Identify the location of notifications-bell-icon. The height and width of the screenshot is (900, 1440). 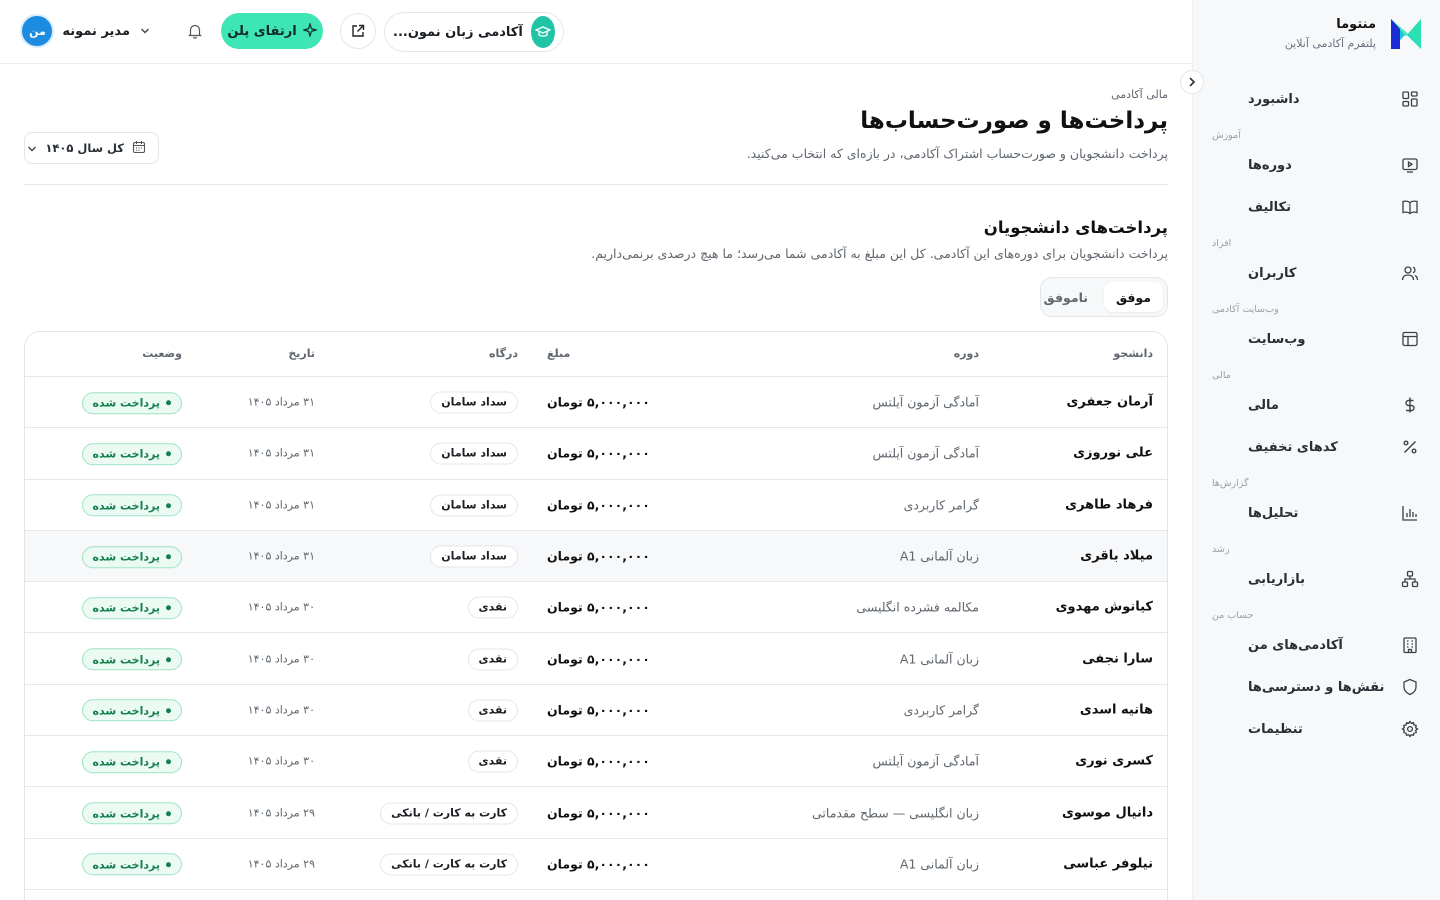
(195, 31).